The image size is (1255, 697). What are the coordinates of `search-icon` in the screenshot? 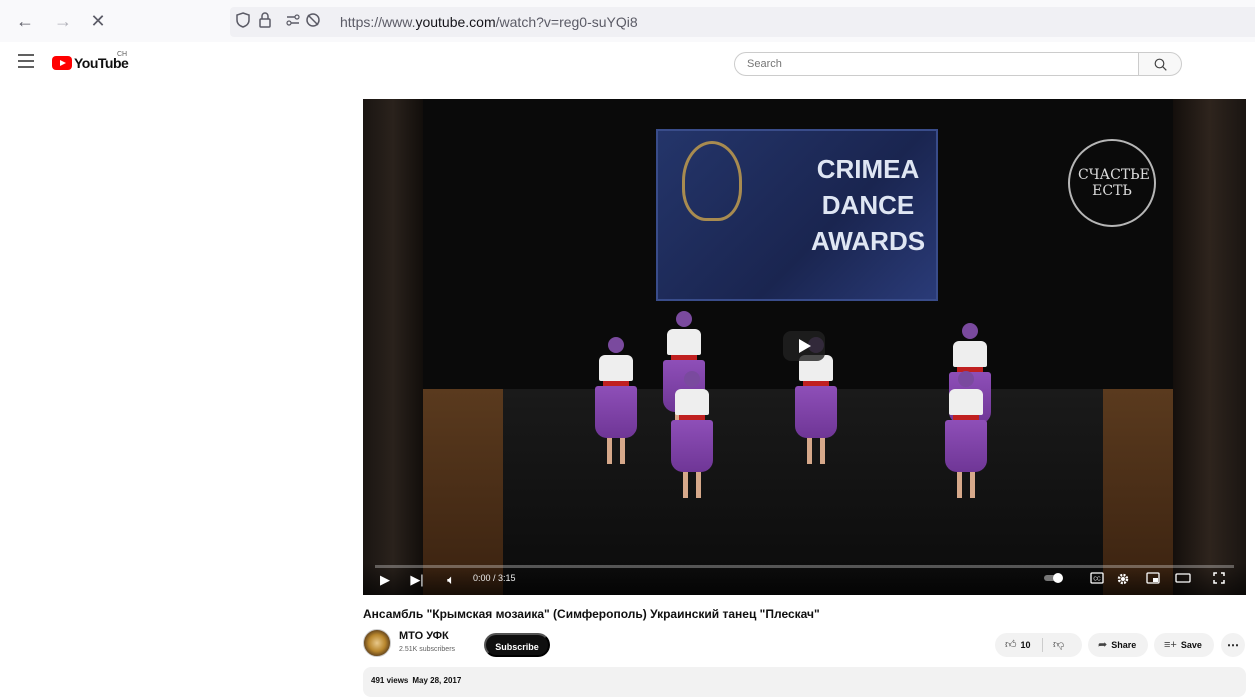 It's located at (1160, 64).